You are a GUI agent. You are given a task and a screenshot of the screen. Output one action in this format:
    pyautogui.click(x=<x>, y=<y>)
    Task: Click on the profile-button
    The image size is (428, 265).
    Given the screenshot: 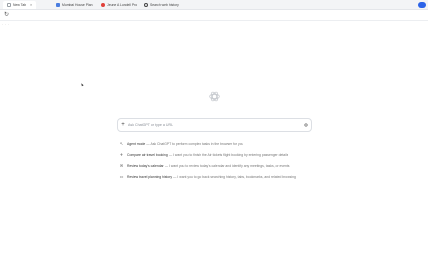 What is the action you would take?
    pyautogui.click(x=422, y=4)
    